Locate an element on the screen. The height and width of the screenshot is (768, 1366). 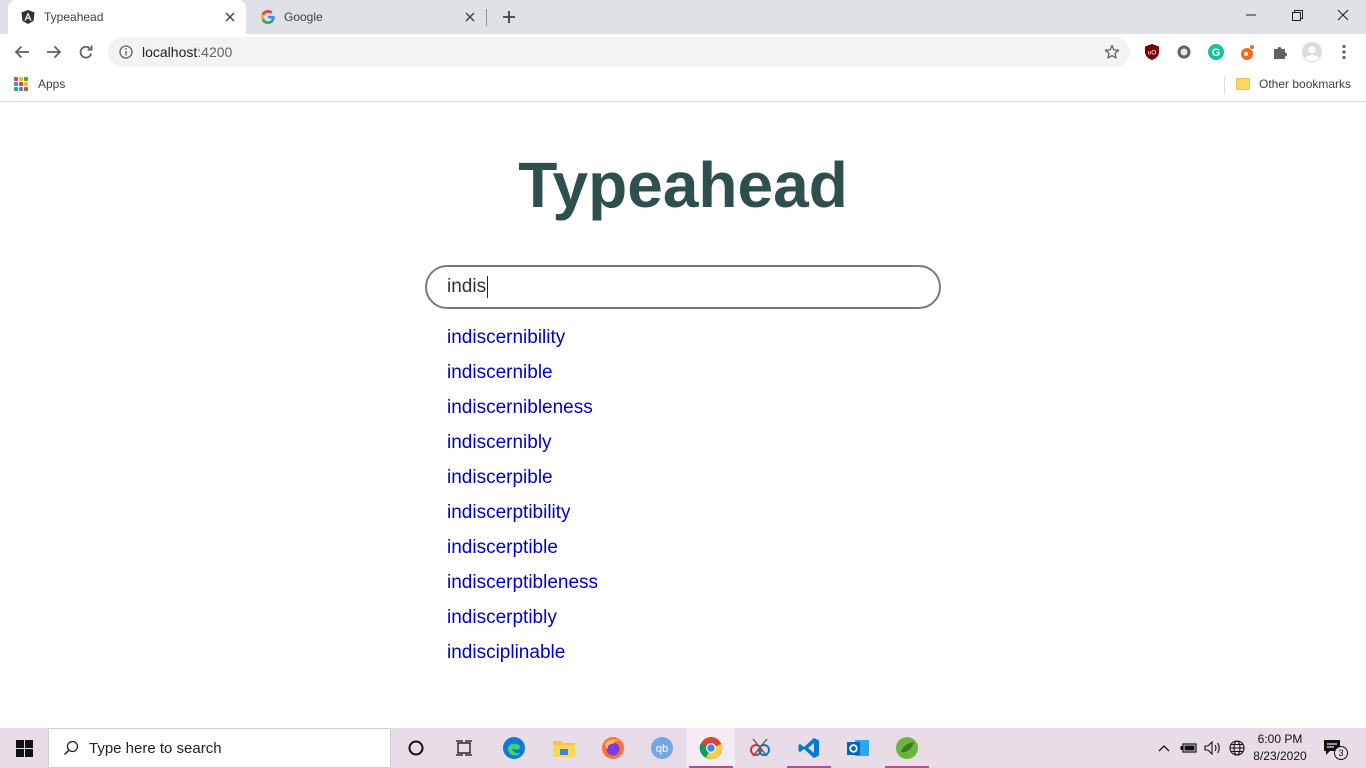
new-tab-button is located at coordinates (509, 17).